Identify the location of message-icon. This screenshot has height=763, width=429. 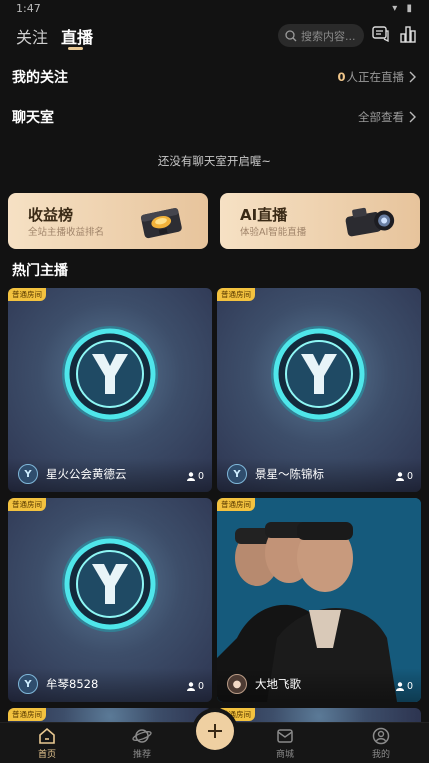
(380, 34).